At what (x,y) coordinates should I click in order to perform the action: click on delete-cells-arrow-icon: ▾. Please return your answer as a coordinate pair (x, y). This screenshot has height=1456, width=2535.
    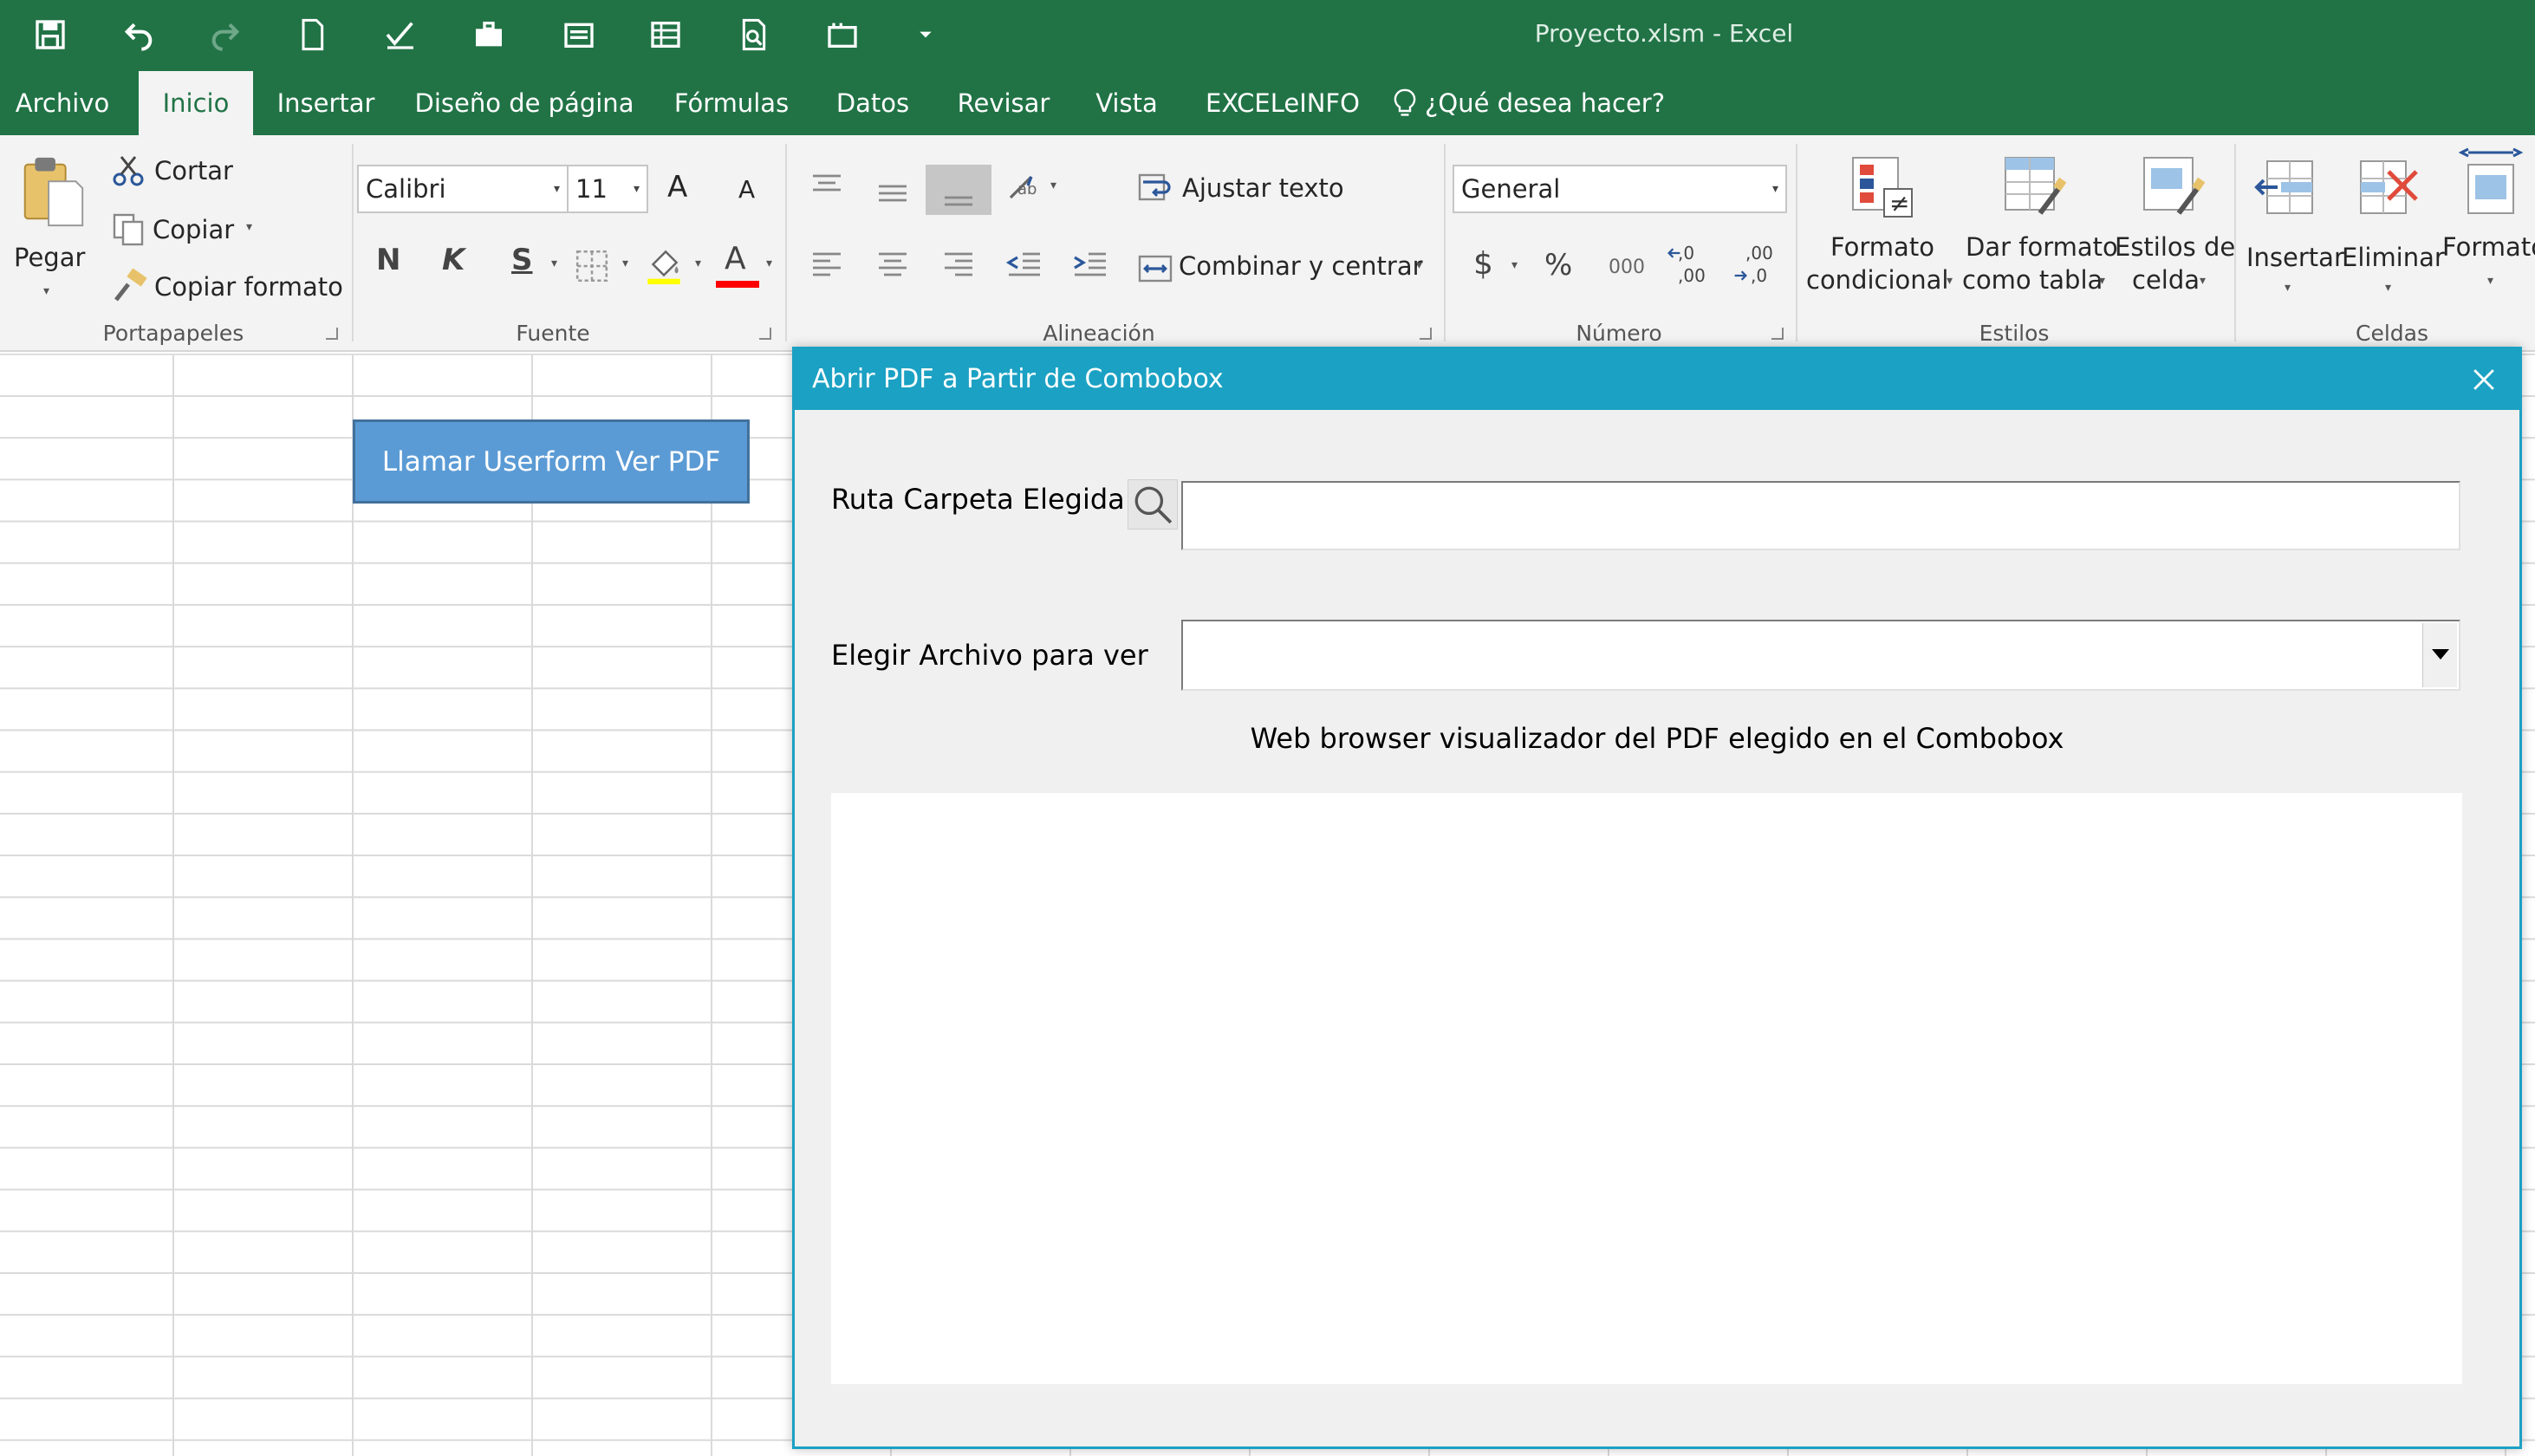
    Looking at the image, I should click on (2388, 288).